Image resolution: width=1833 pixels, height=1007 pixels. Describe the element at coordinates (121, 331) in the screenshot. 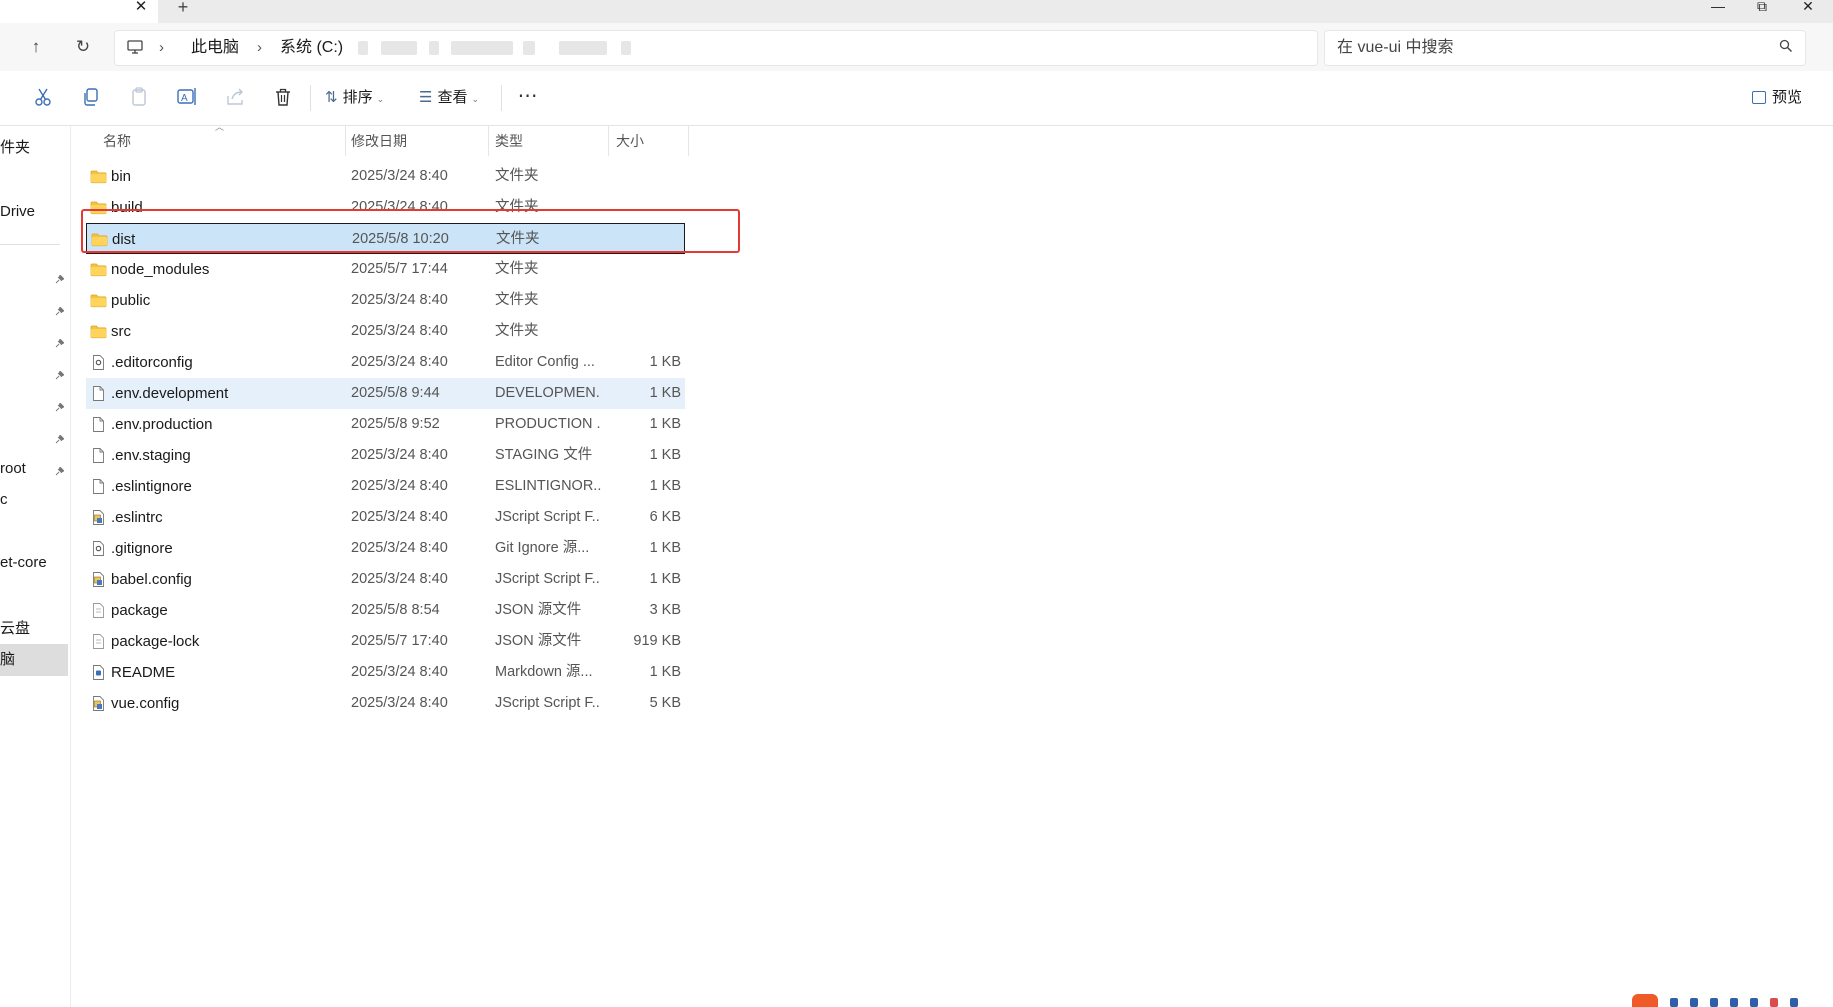

I see `file-name: src` at that location.